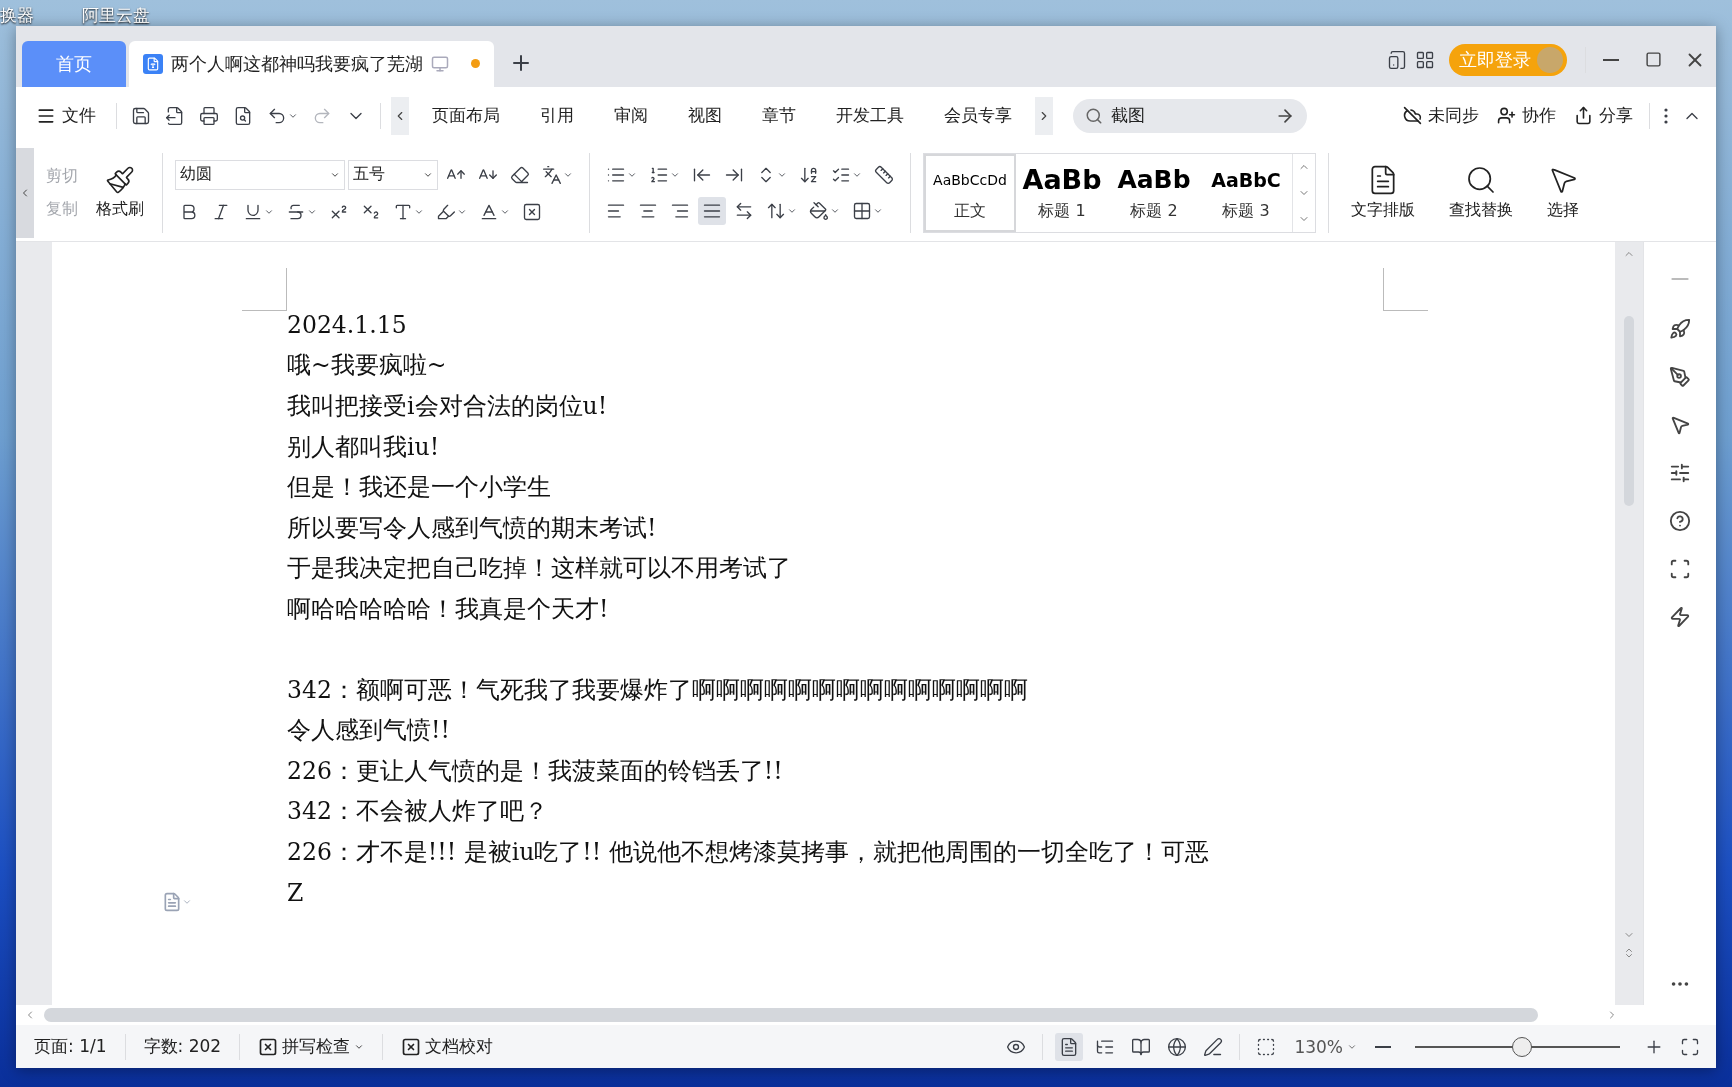 The height and width of the screenshot is (1087, 1732). What do you see at coordinates (1583, 116) in the screenshot?
I see `share-icon` at bounding box center [1583, 116].